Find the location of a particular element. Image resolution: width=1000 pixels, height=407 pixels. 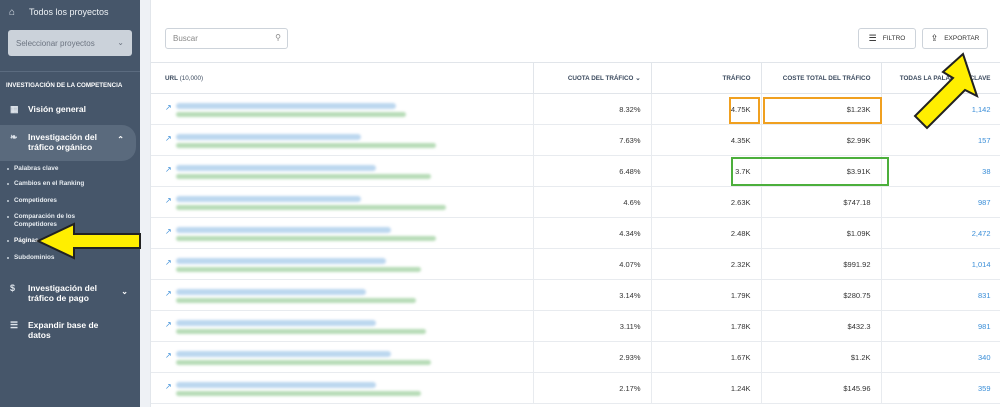

table-row: ↗ 3.11% 1.78K $432.3 981 is located at coordinates (575, 326).